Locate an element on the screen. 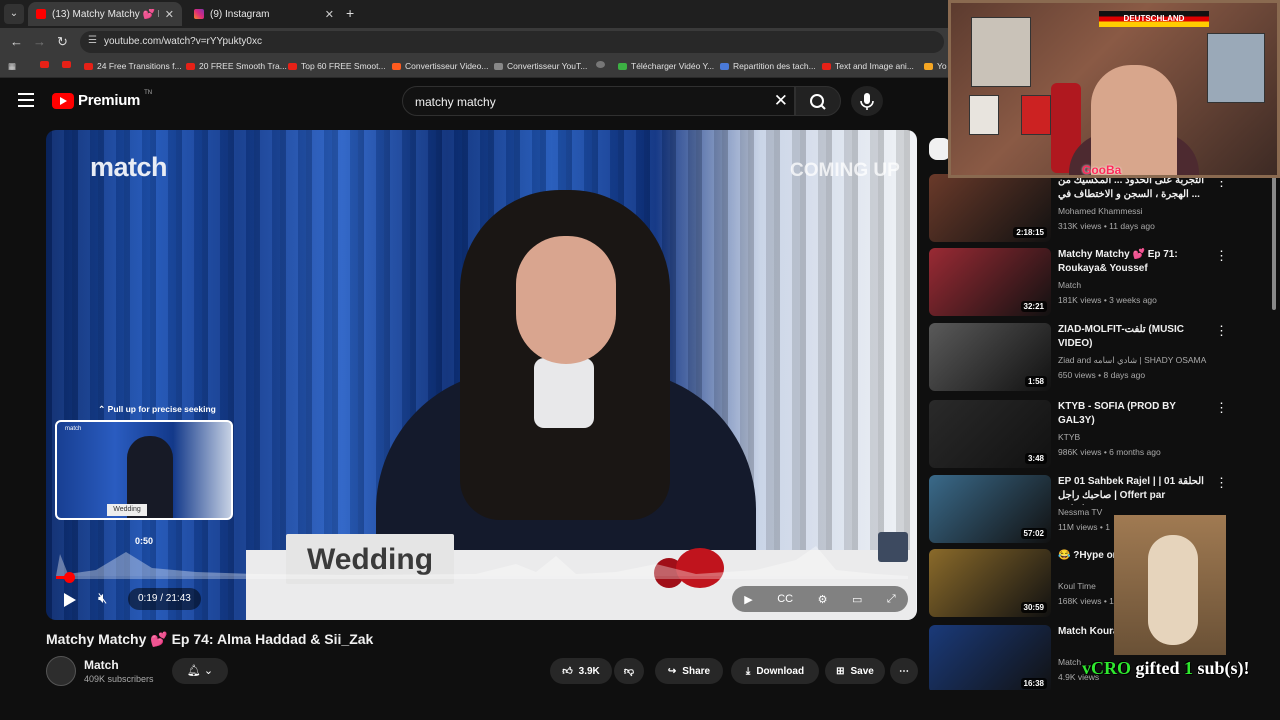  autoplay-toggle-icon: ▶ is located at coordinates (748, 599).